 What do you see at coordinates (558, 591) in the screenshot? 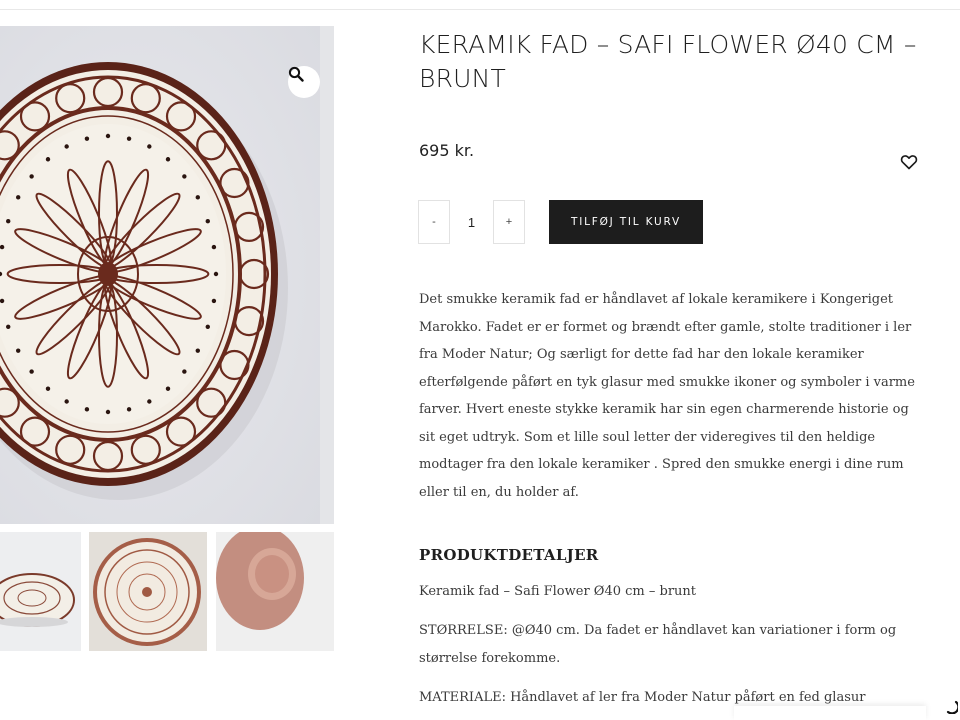
I see `product-detail-name: Keramik fad – Safi Flower Ø40 cm – brunt` at bounding box center [558, 591].